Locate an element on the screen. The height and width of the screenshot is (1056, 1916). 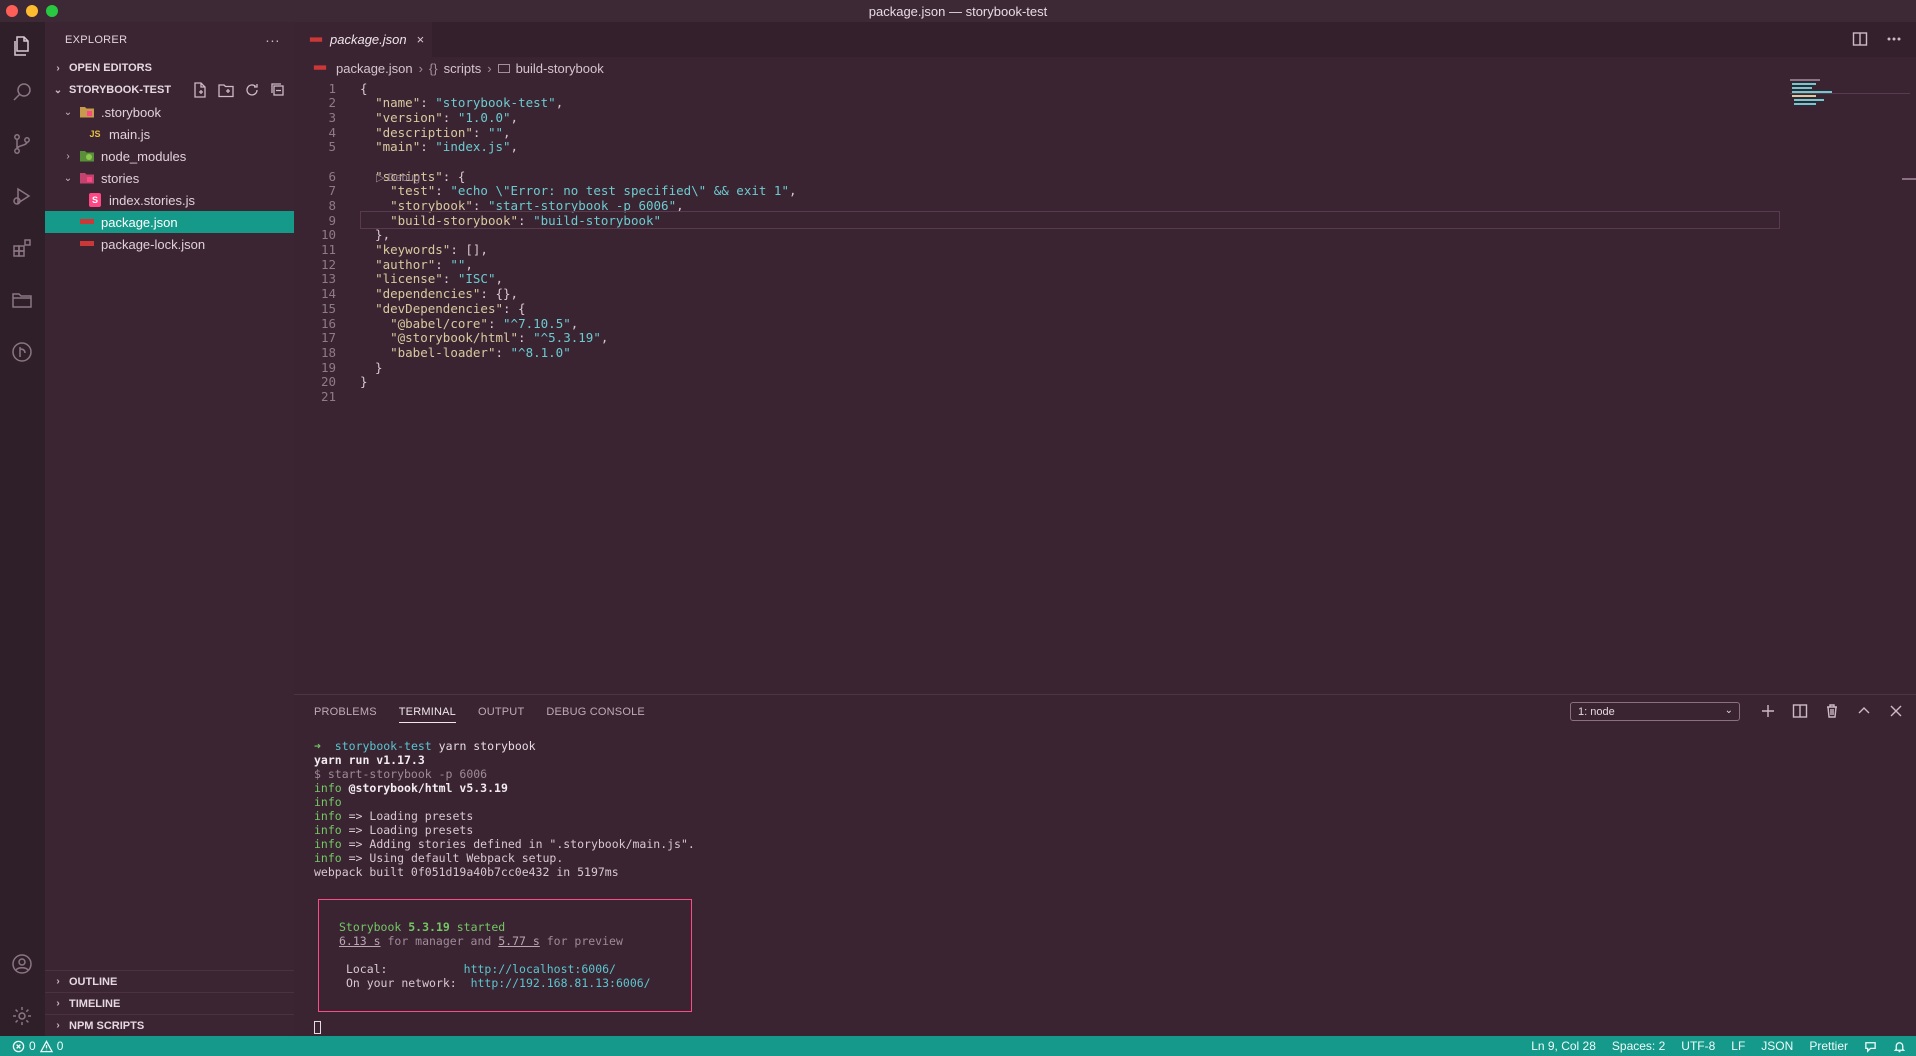
close-icon: × is located at coordinates (421, 39).